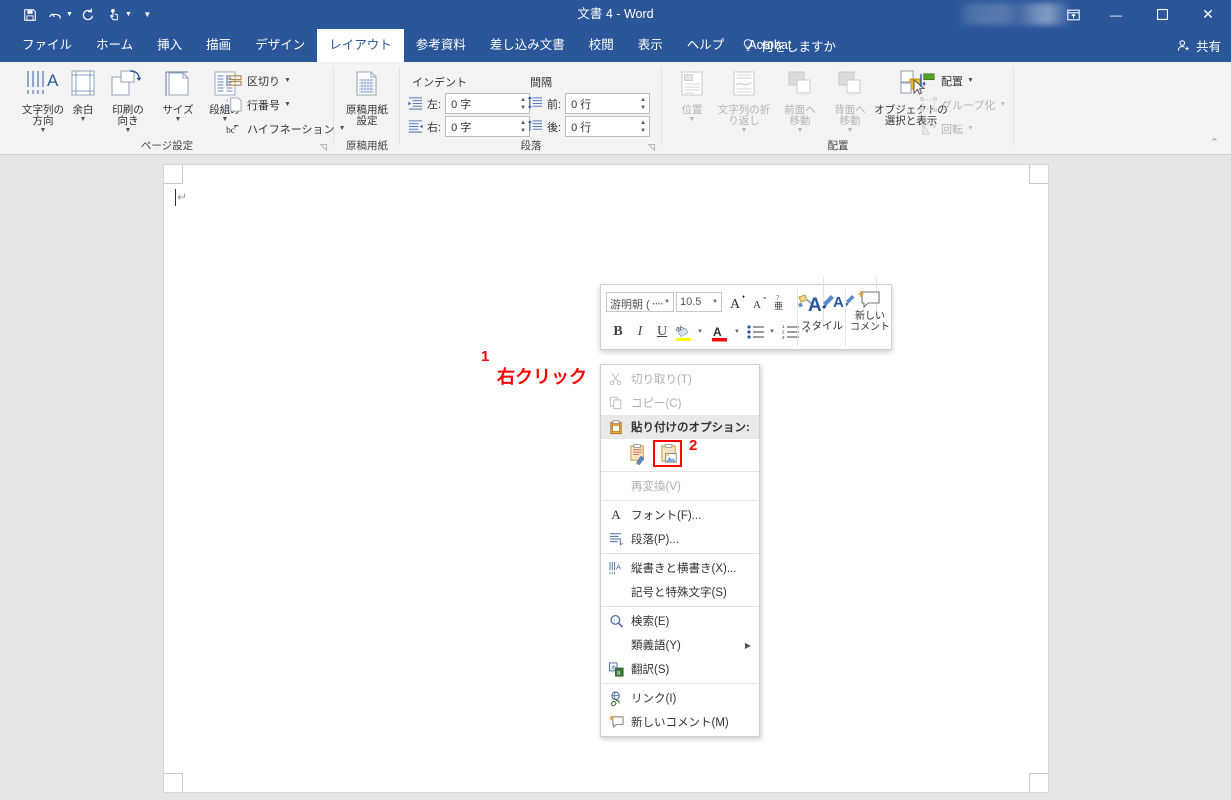  I want to click on tab-references: 参考資料, so click(441, 45).